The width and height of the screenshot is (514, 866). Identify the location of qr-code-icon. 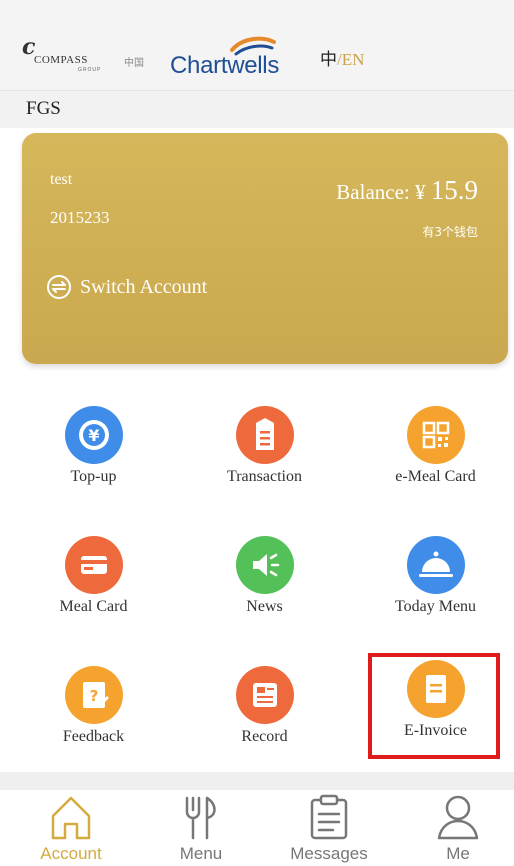
(436, 435).